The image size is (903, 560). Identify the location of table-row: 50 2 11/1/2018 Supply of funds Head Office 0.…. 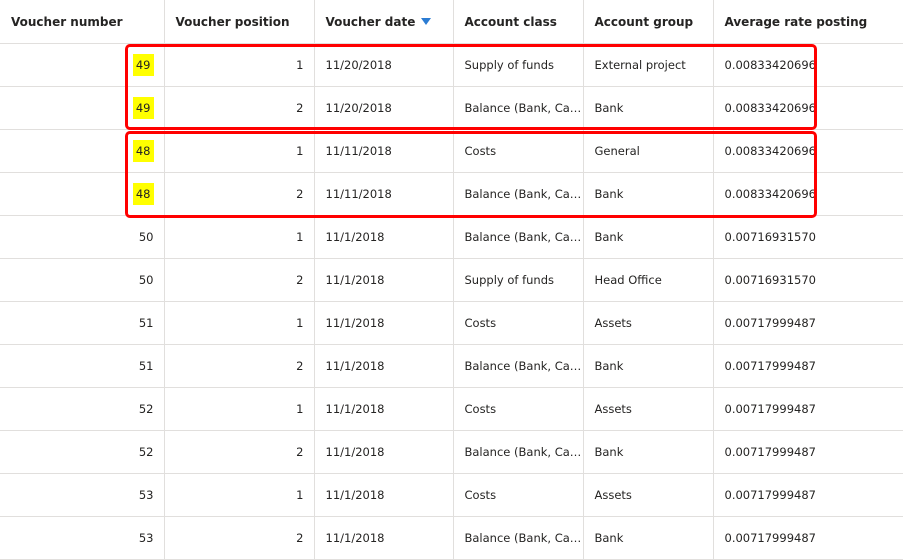
(451, 280).